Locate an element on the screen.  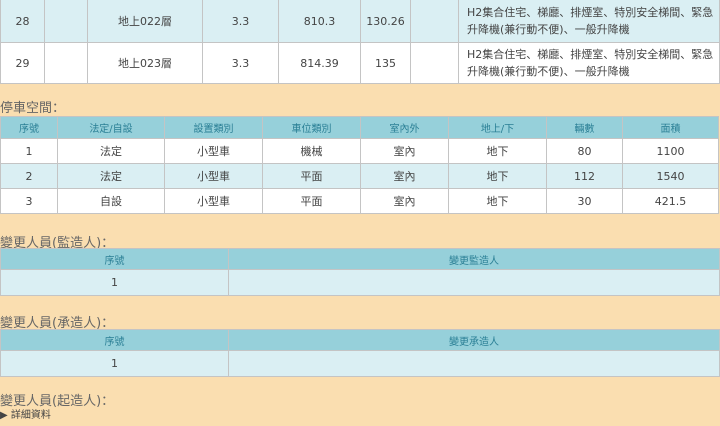
header-cell: 地上/下 is located at coordinates (497, 127).